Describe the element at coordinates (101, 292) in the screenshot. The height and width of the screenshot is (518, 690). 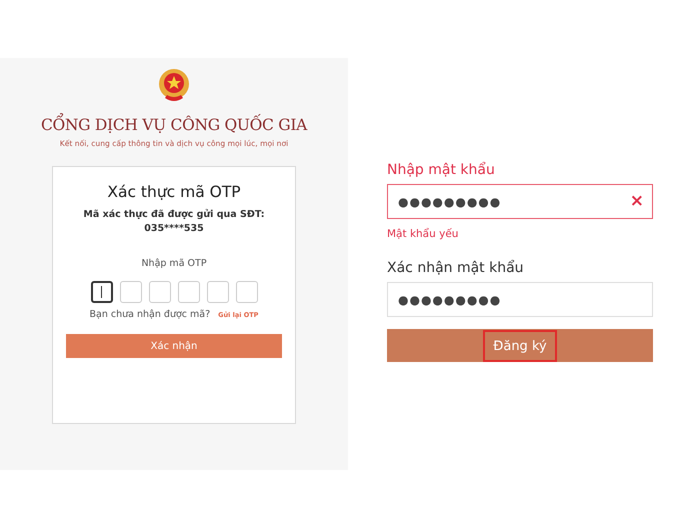
I see `otp-digit-field` at that location.